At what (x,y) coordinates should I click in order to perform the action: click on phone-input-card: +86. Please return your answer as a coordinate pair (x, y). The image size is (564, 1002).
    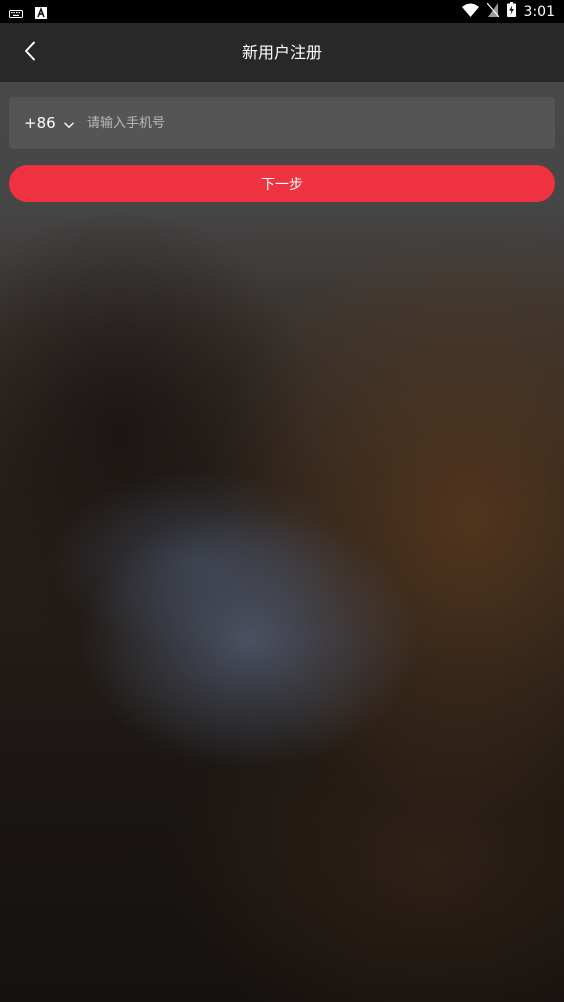
    Looking at the image, I should click on (282, 123).